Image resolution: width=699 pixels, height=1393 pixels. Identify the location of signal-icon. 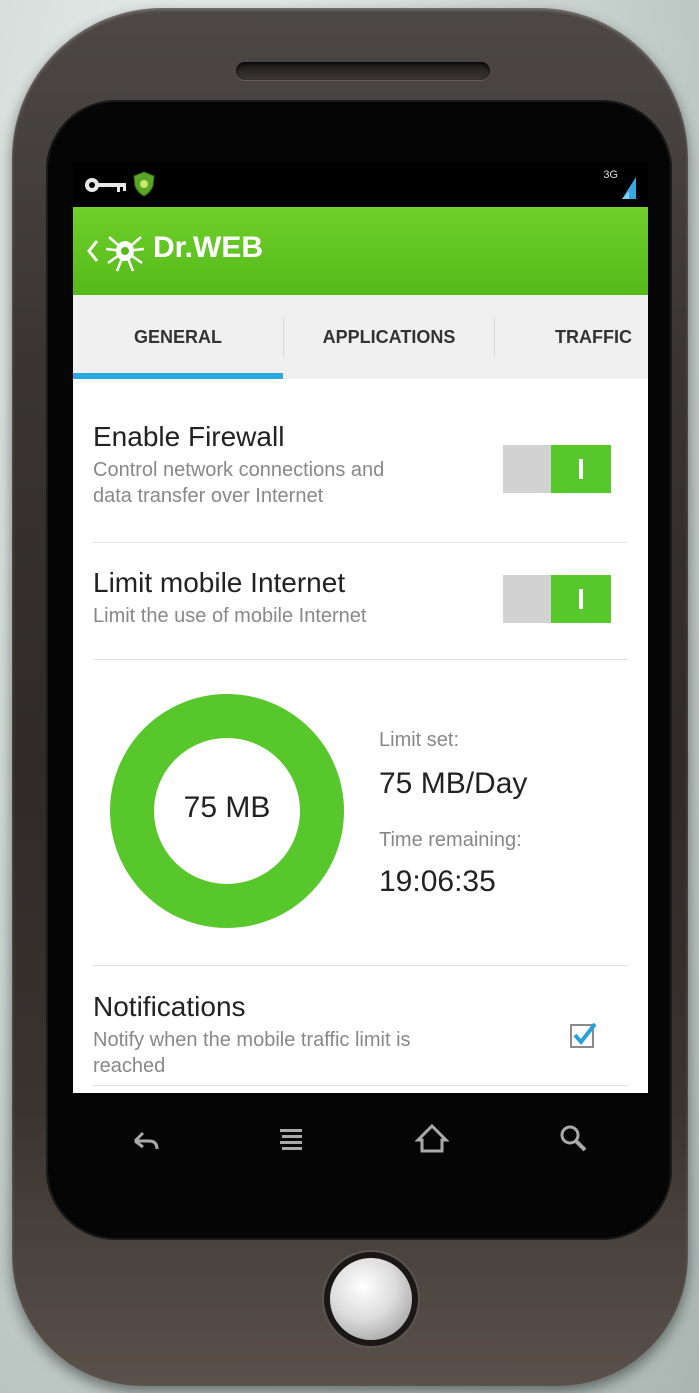
(629, 188).